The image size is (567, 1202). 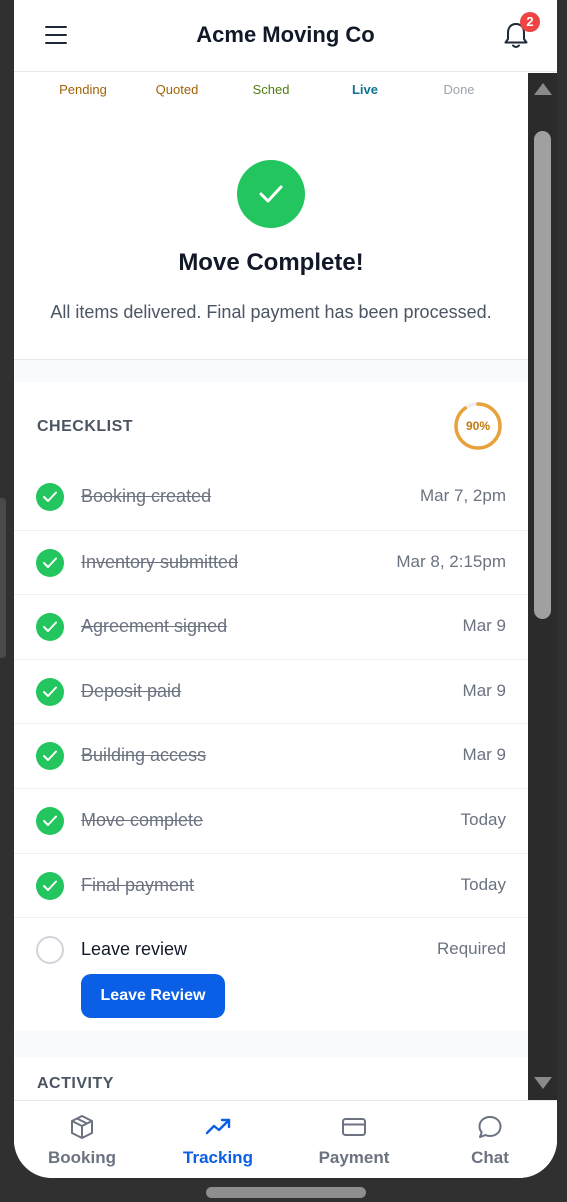 I want to click on nav-label: Payment, so click(x=354, y=1157).